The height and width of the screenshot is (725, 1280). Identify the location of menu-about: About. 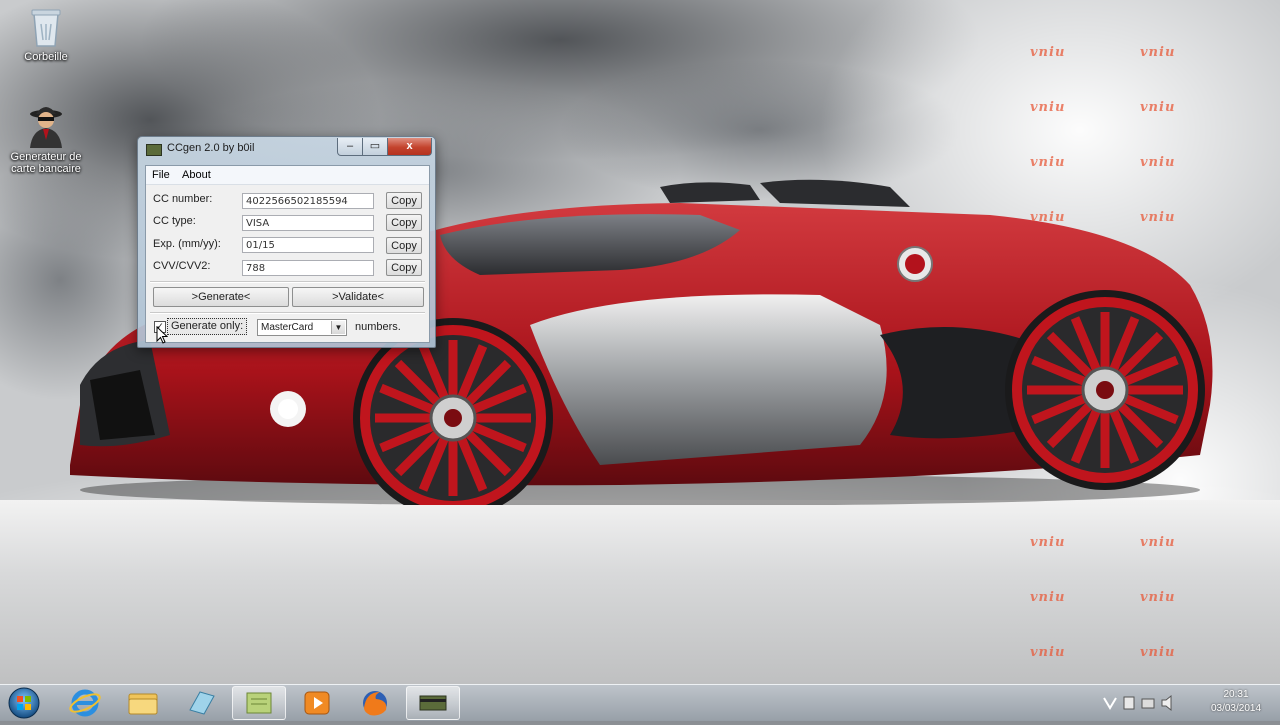
(196, 175).